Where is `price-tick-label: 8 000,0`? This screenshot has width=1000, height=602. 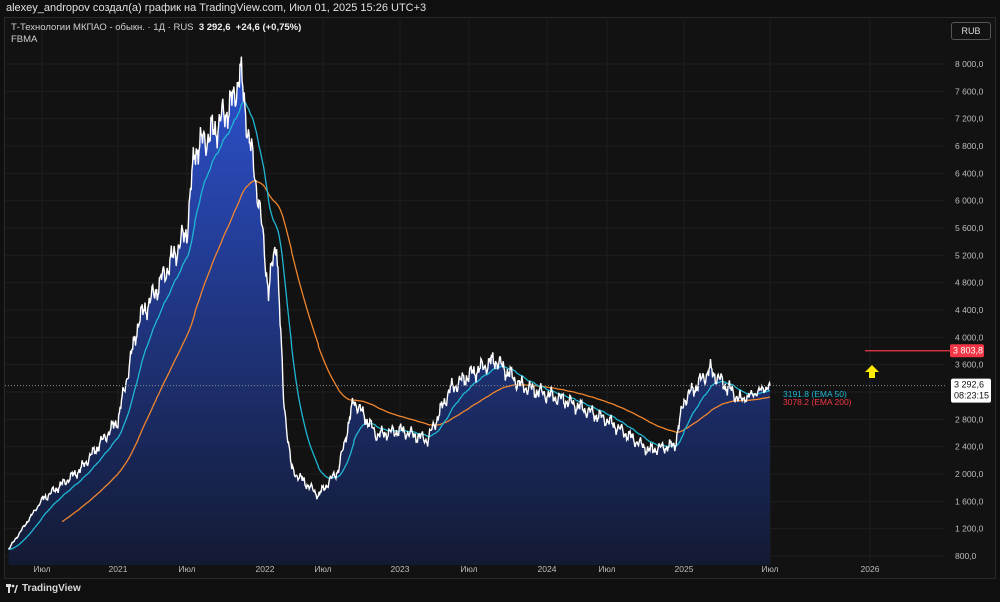
price-tick-label: 8 000,0 is located at coordinates (969, 64).